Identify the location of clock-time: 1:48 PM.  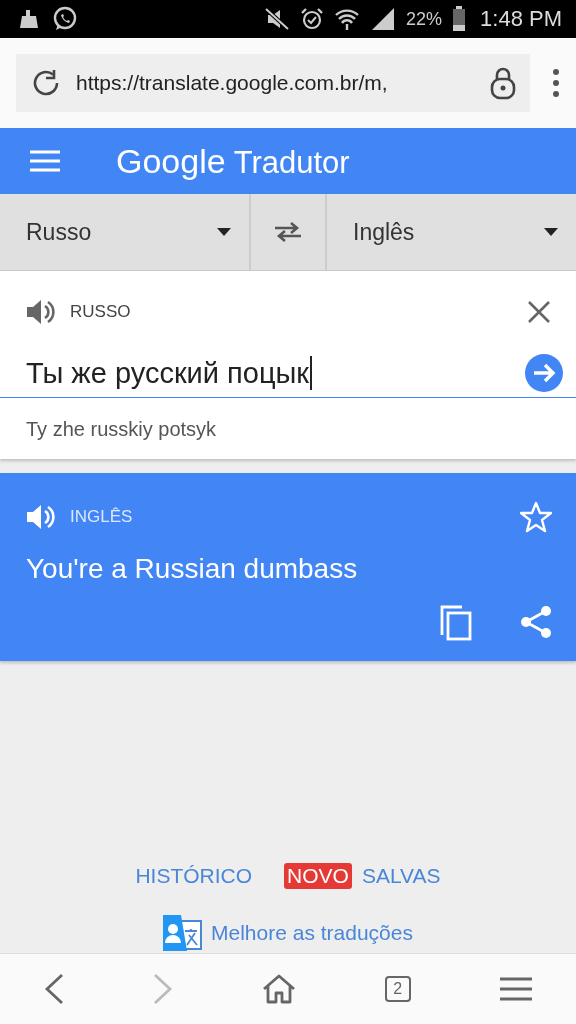
(521, 19).